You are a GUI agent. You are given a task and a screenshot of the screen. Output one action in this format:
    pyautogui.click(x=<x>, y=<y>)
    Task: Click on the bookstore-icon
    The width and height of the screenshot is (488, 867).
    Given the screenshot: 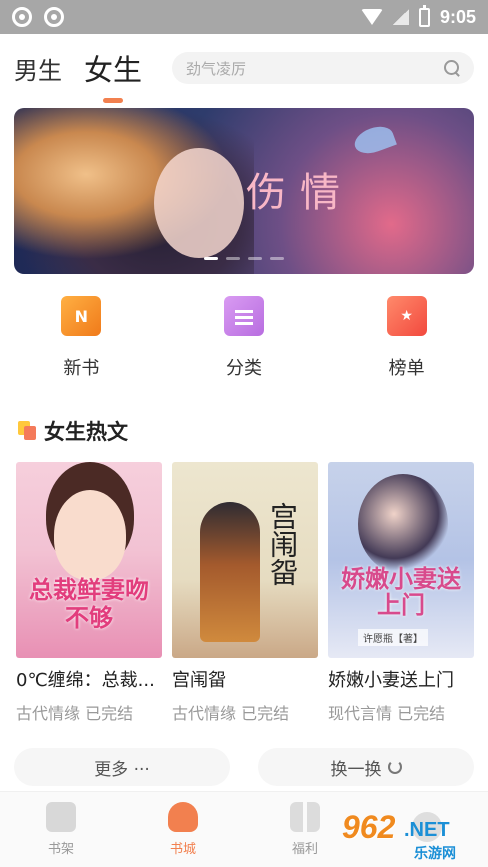 What is the action you would take?
    pyautogui.click(x=183, y=817)
    